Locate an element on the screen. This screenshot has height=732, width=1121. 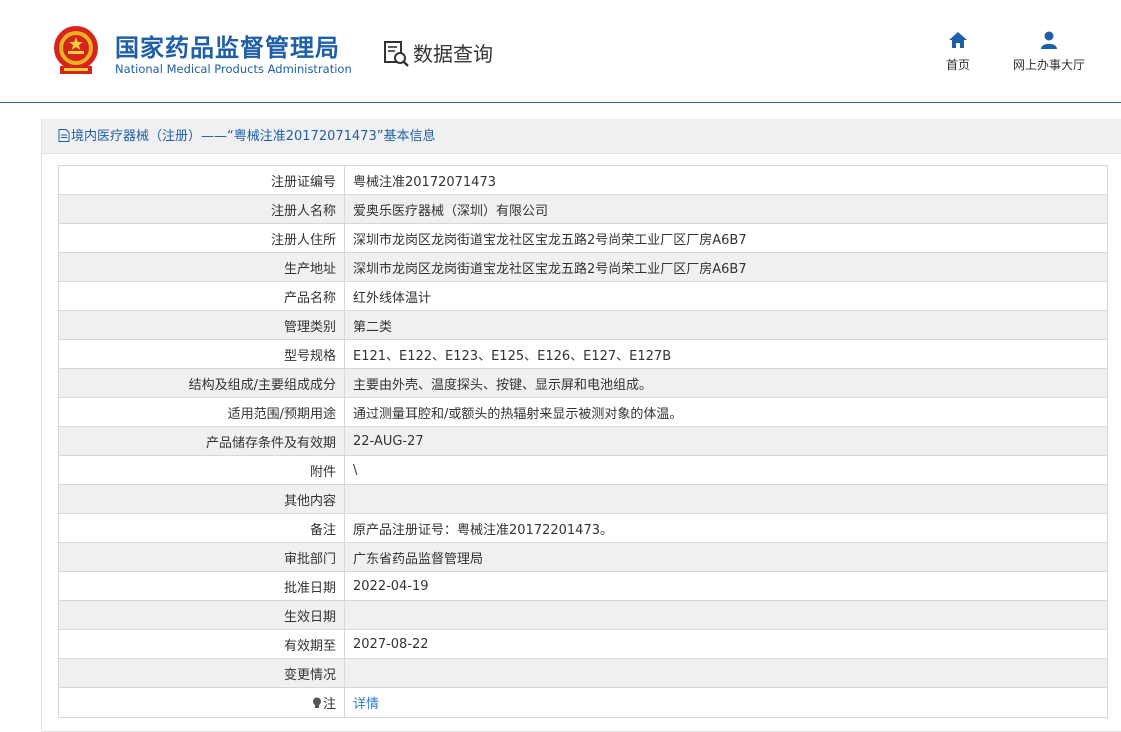
nav-home-label: 首页 is located at coordinates (957, 65).